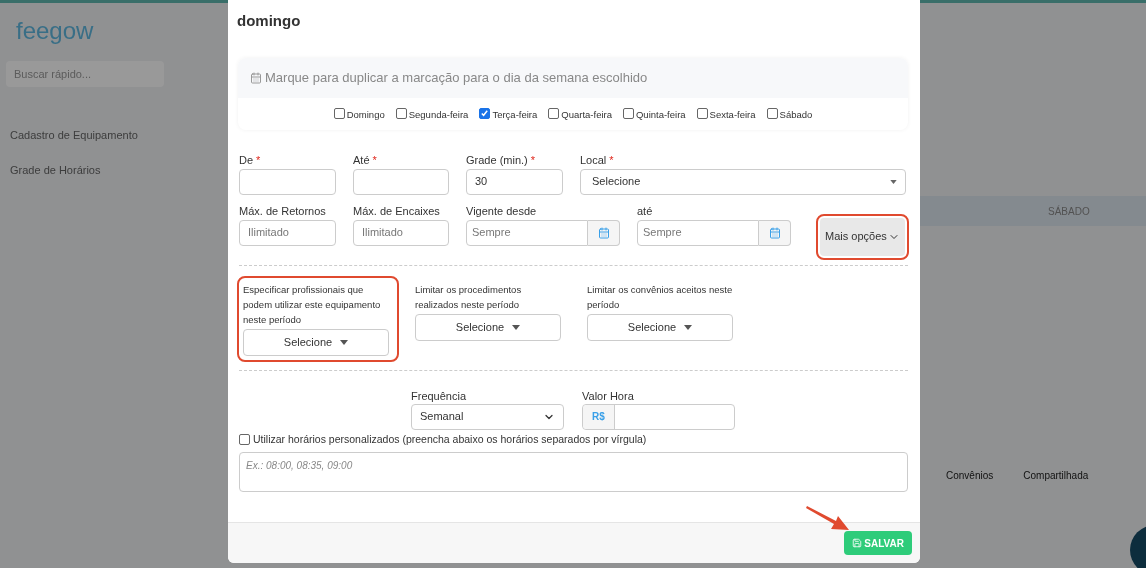 Image resolution: width=1146 pixels, height=568 pixels. Describe the element at coordinates (269, 21) in the screenshot. I see `modal-title: domingo` at that location.